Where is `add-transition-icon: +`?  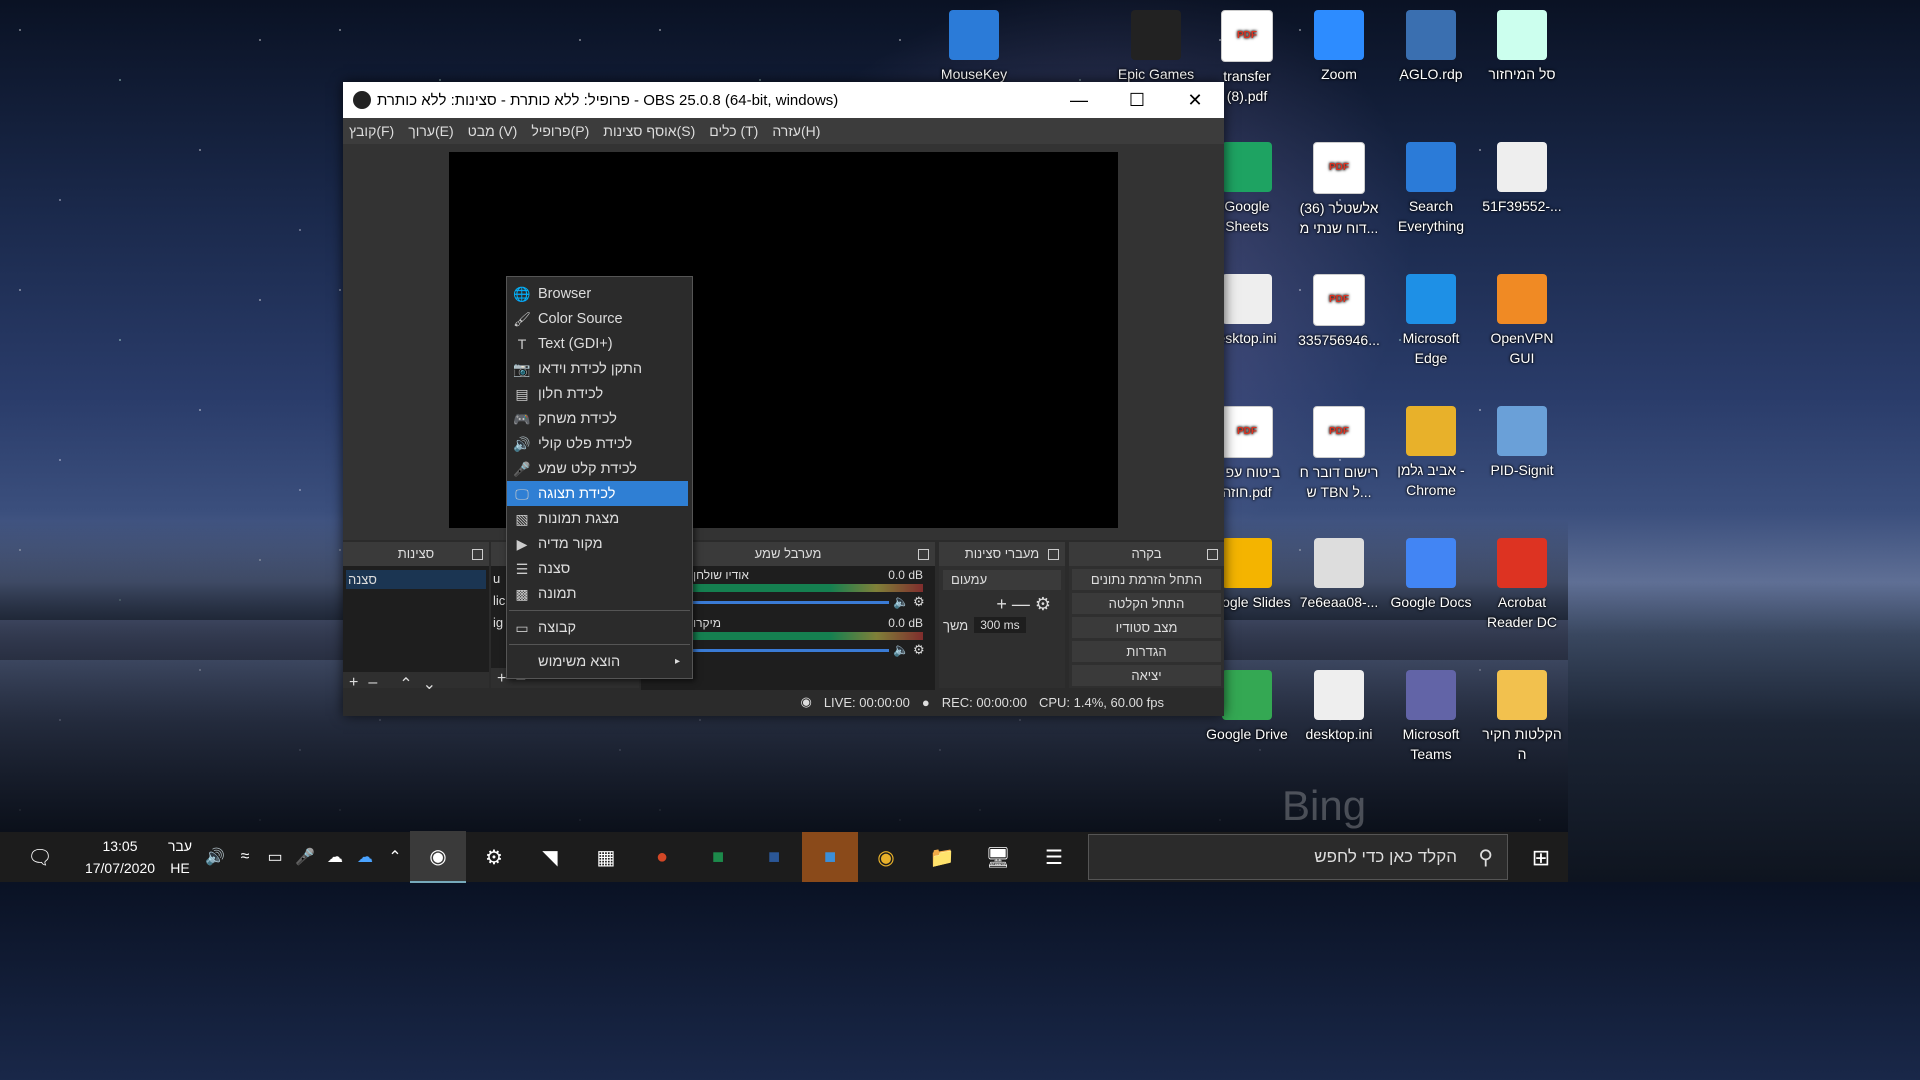 add-transition-icon: + is located at coordinates (1001, 604).